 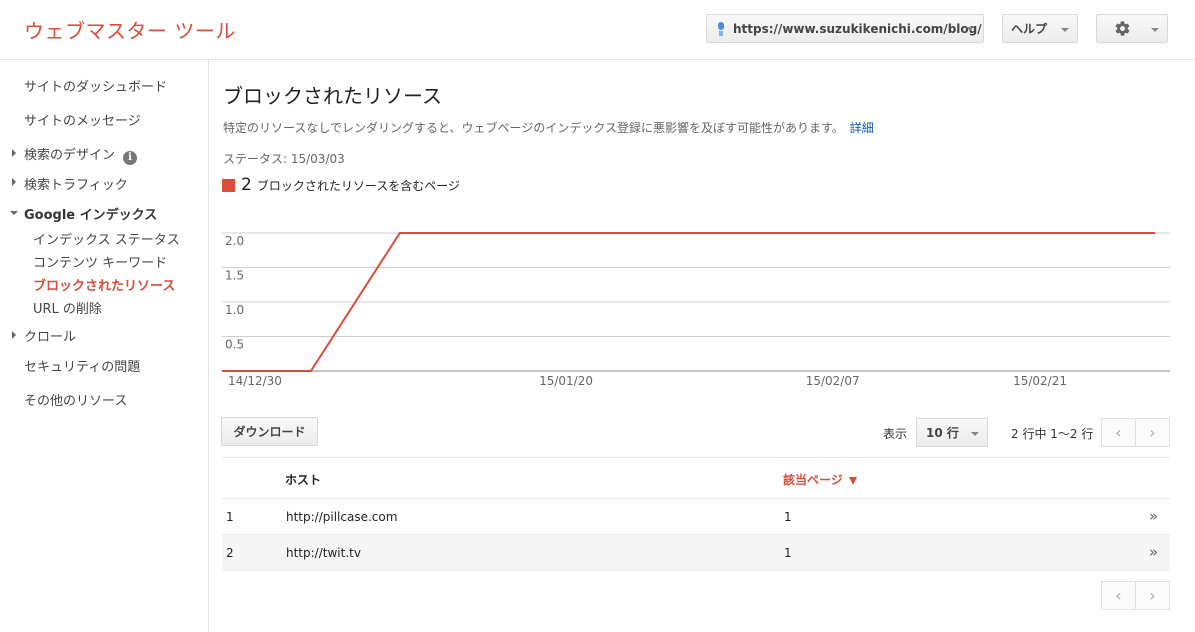 I want to click on row-host: http://twit.tv, so click(x=323, y=553).